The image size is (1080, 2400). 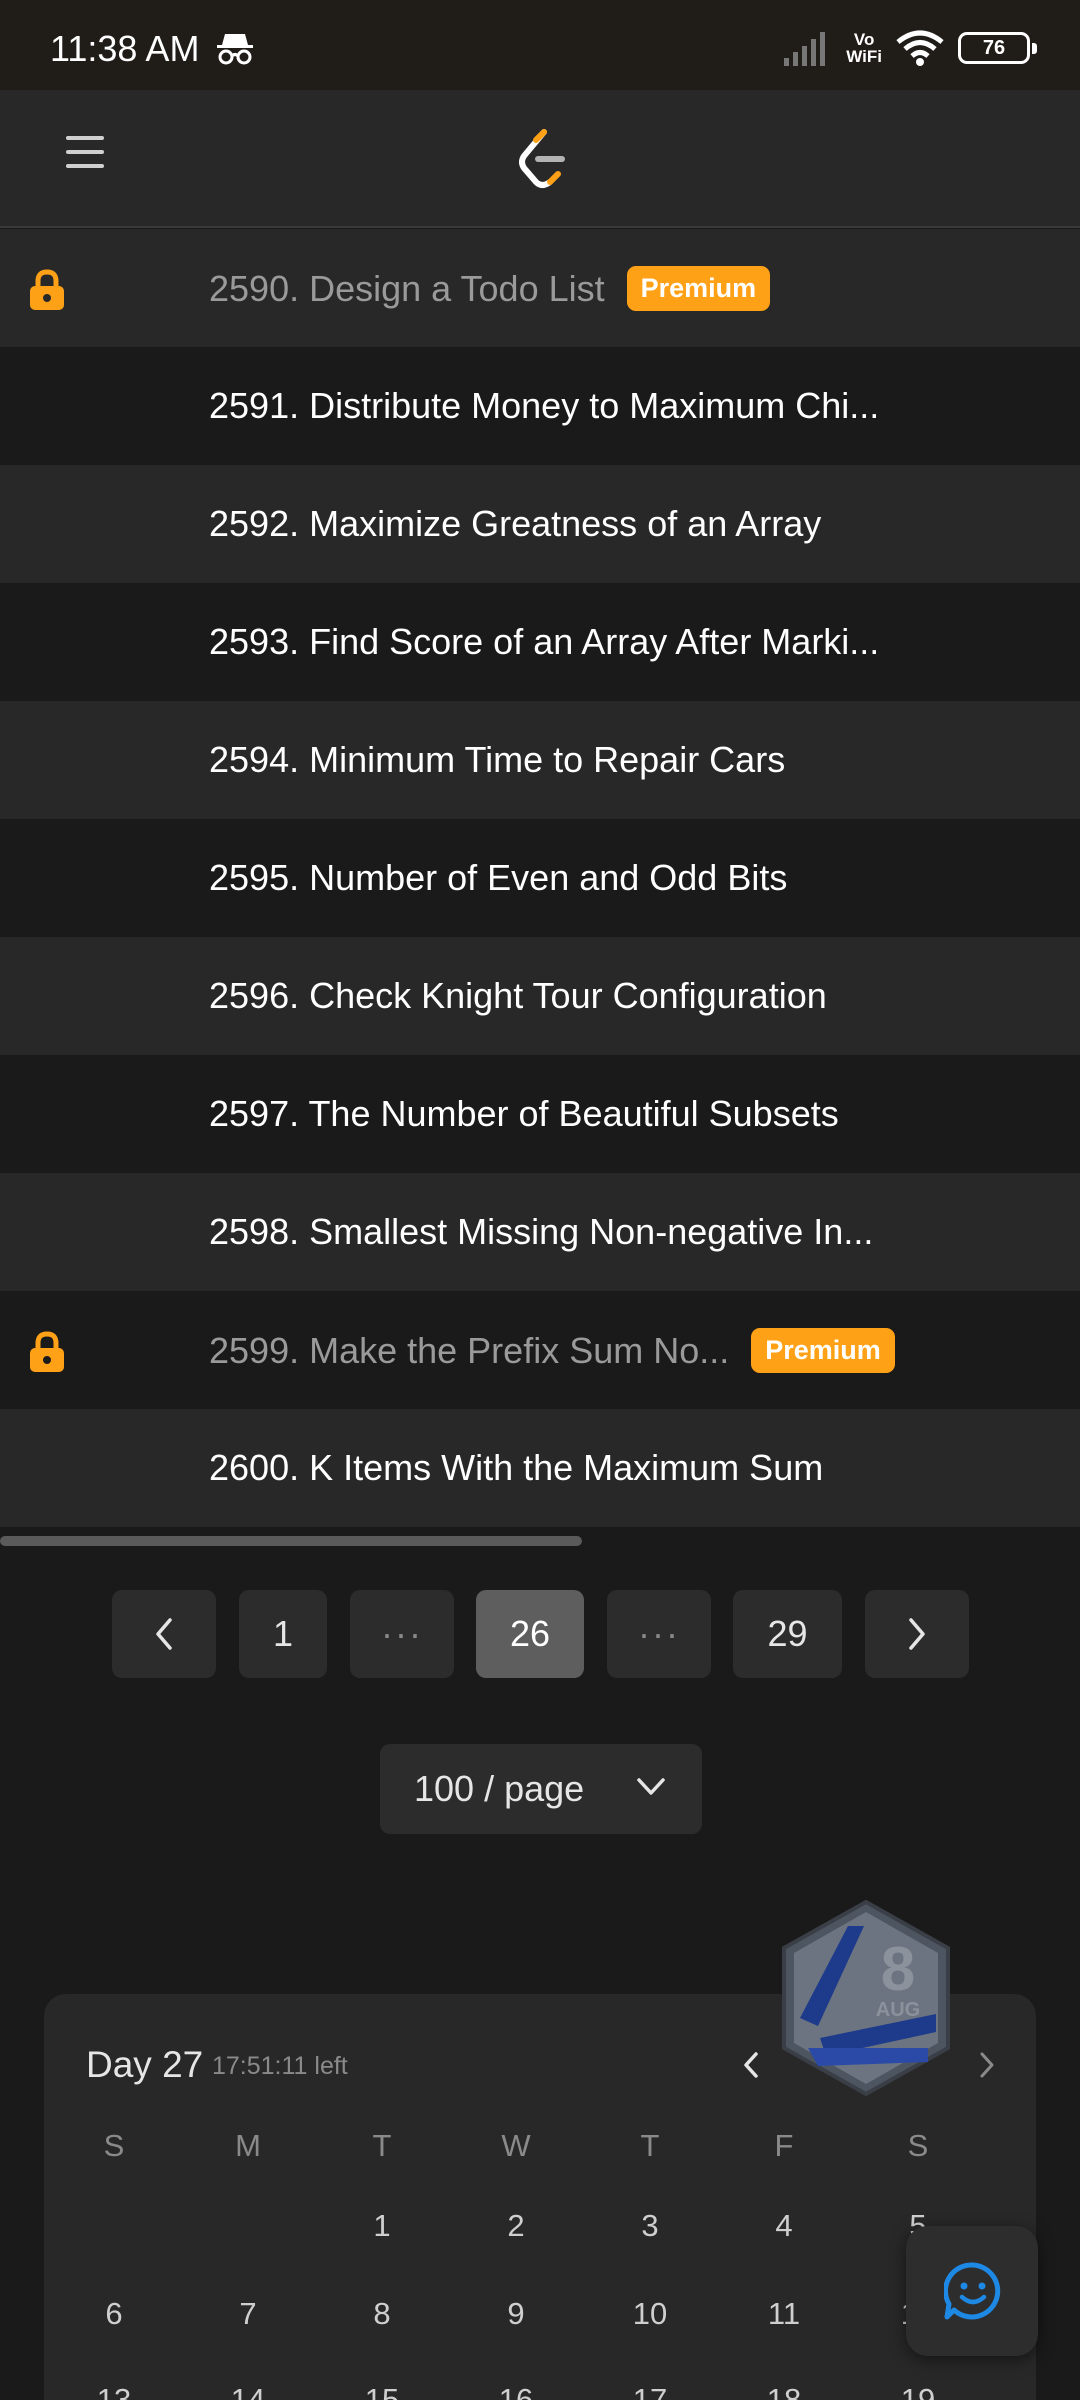 What do you see at coordinates (659, 1634) in the screenshot?
I see `page-ellipsis-next: ···` at bounding box center [659, 1634].